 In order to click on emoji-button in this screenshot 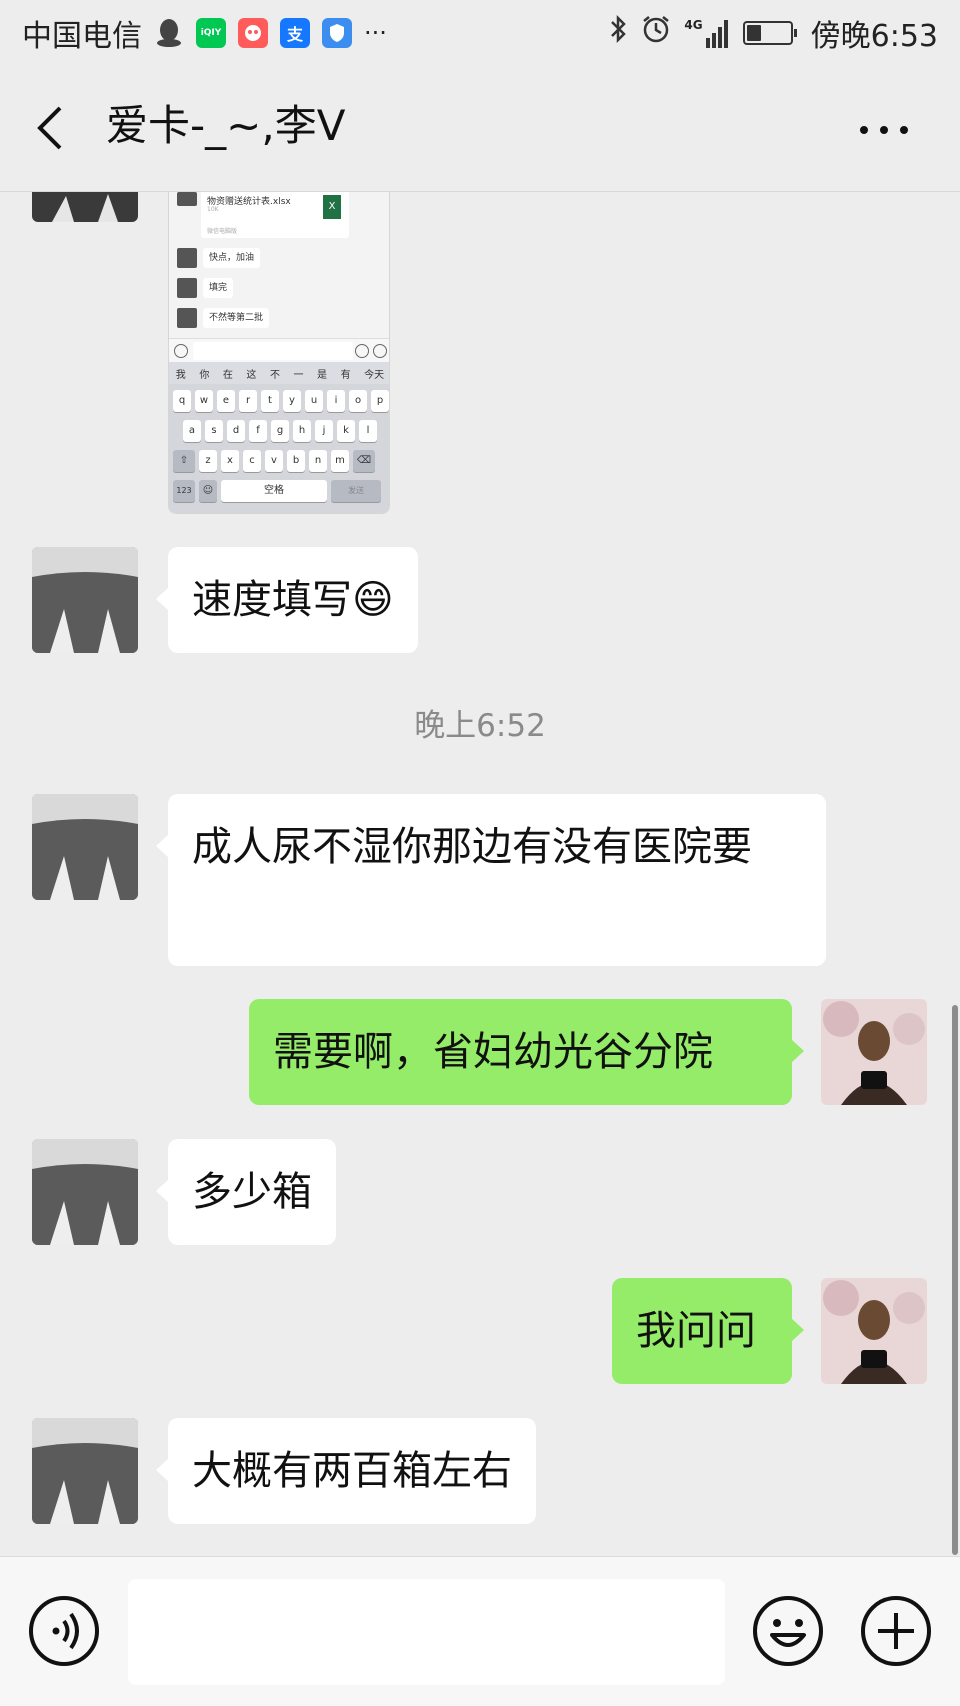, I will do `click(788, 1631)`.